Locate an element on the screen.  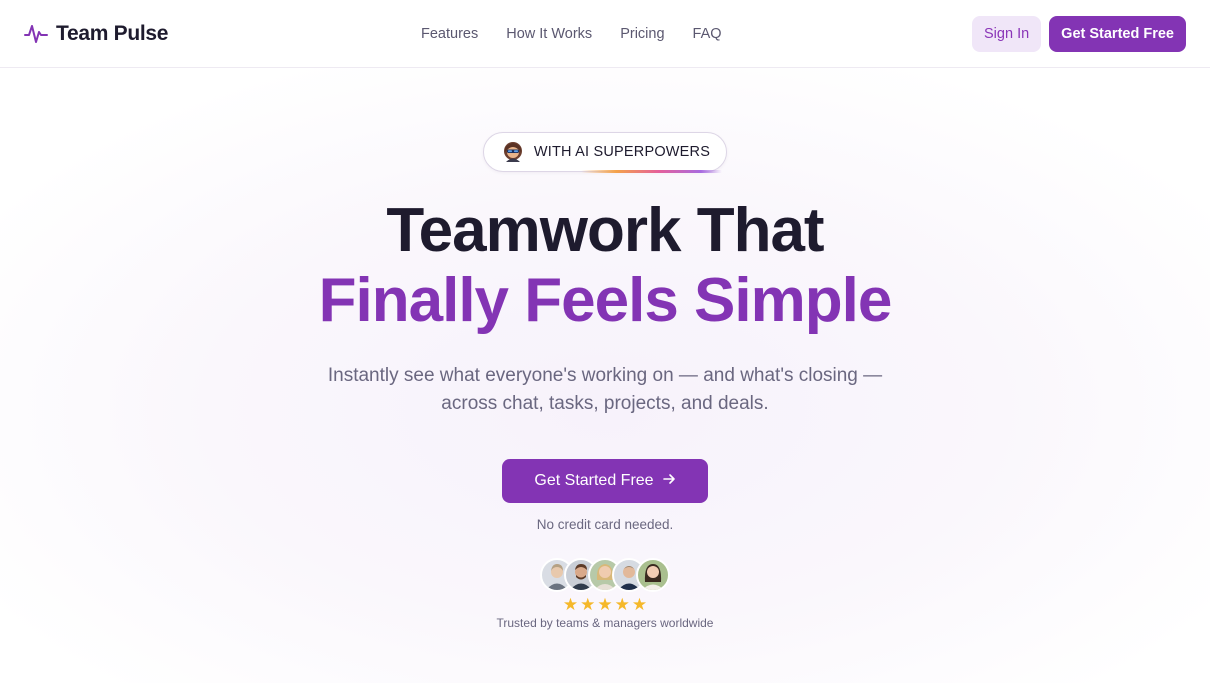
brand-logo: Team Pulse is located at coordinates (96, 34).